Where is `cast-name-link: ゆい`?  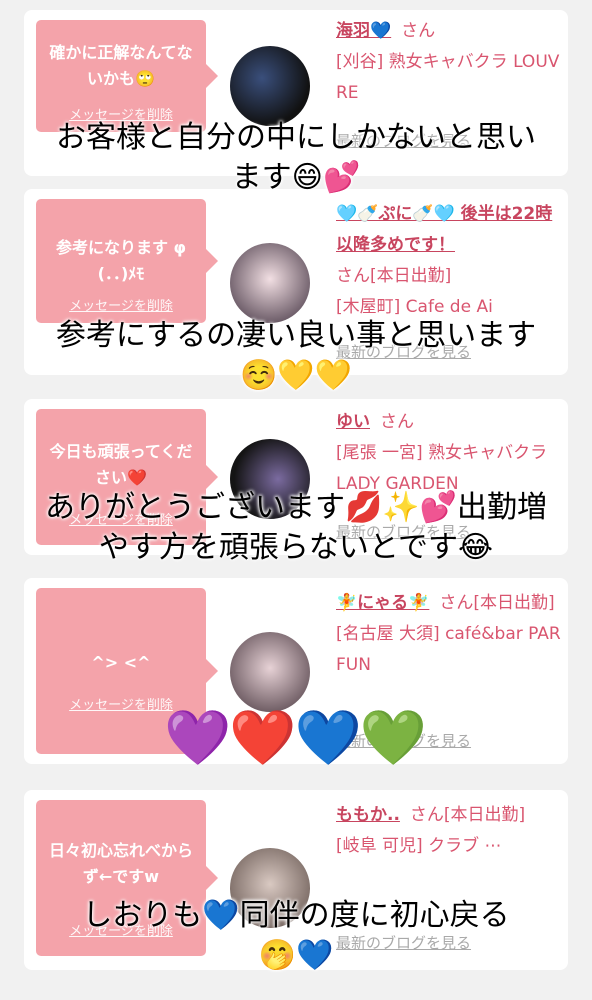 cast-name-link: ゆい is located at coordinates (353, 422).